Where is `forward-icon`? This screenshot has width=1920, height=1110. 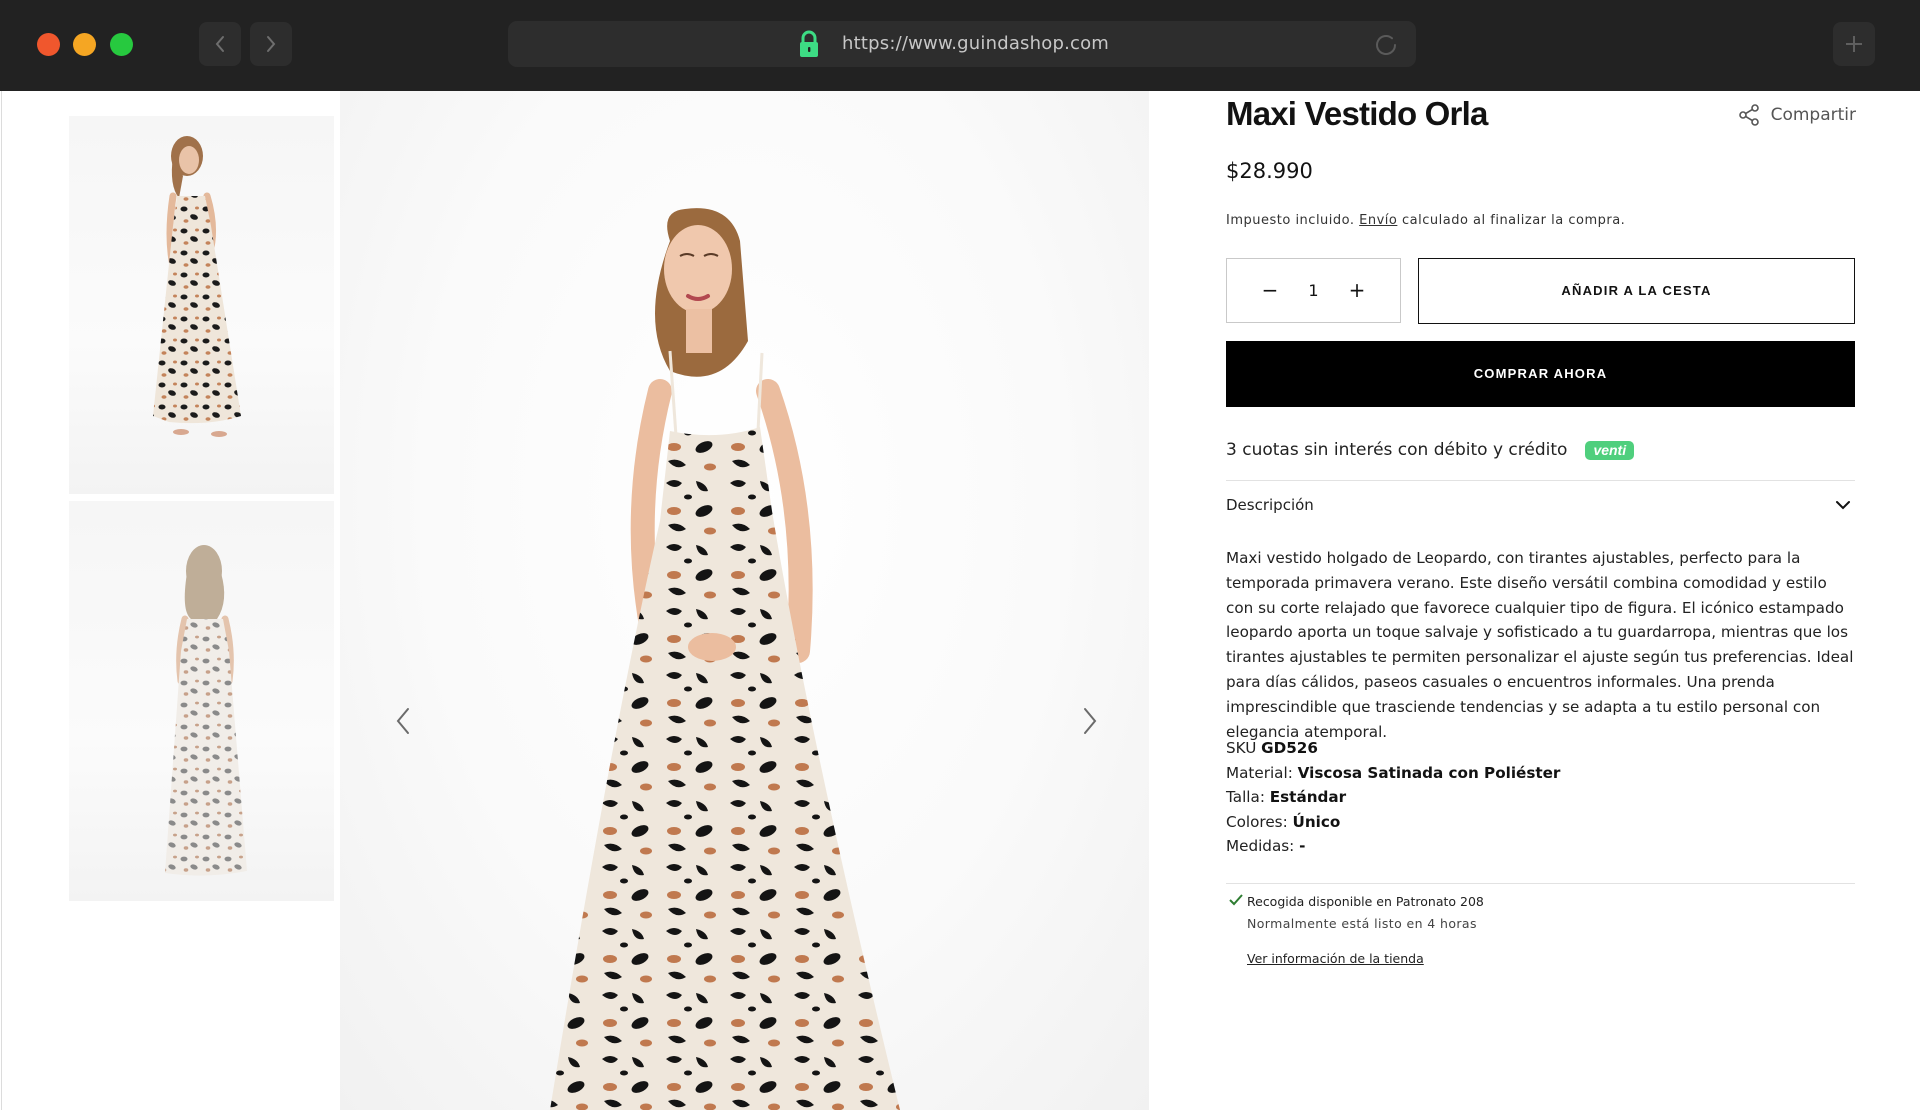
forward-icon is located at coordinates (271, 44).